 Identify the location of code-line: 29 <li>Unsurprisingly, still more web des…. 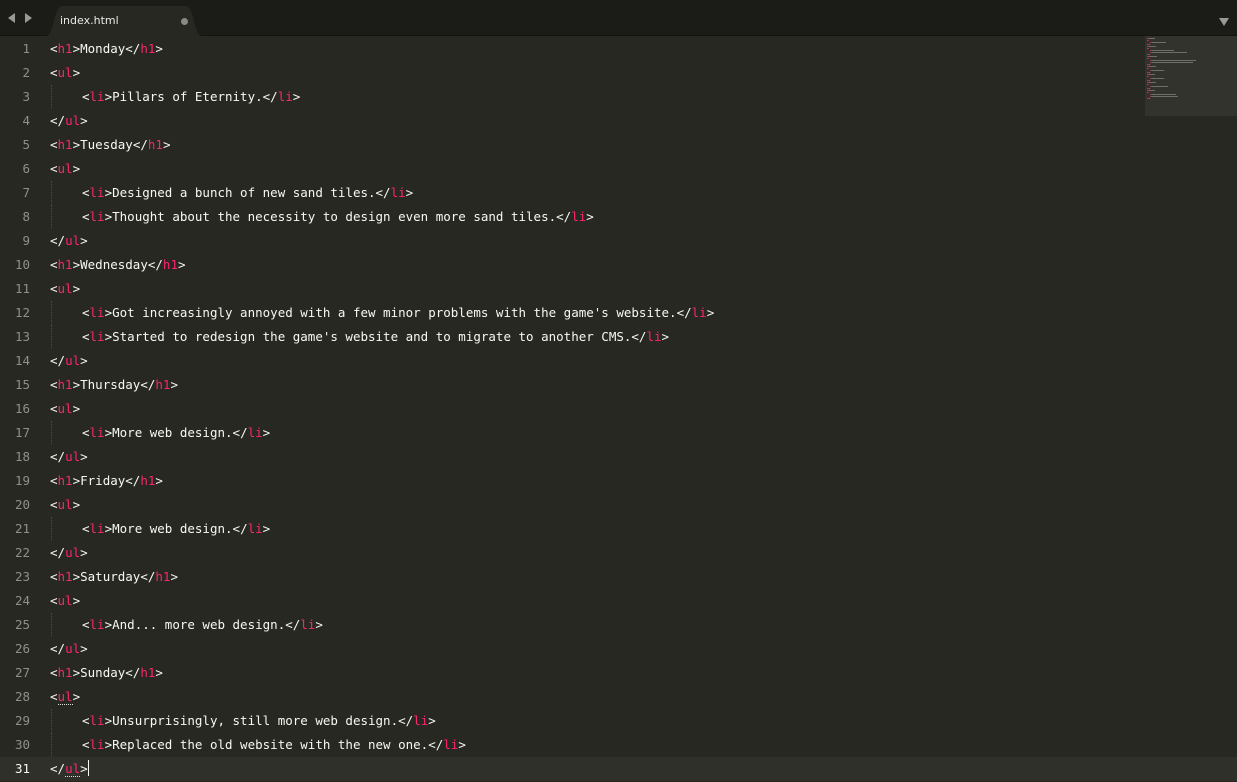
(570, 721).